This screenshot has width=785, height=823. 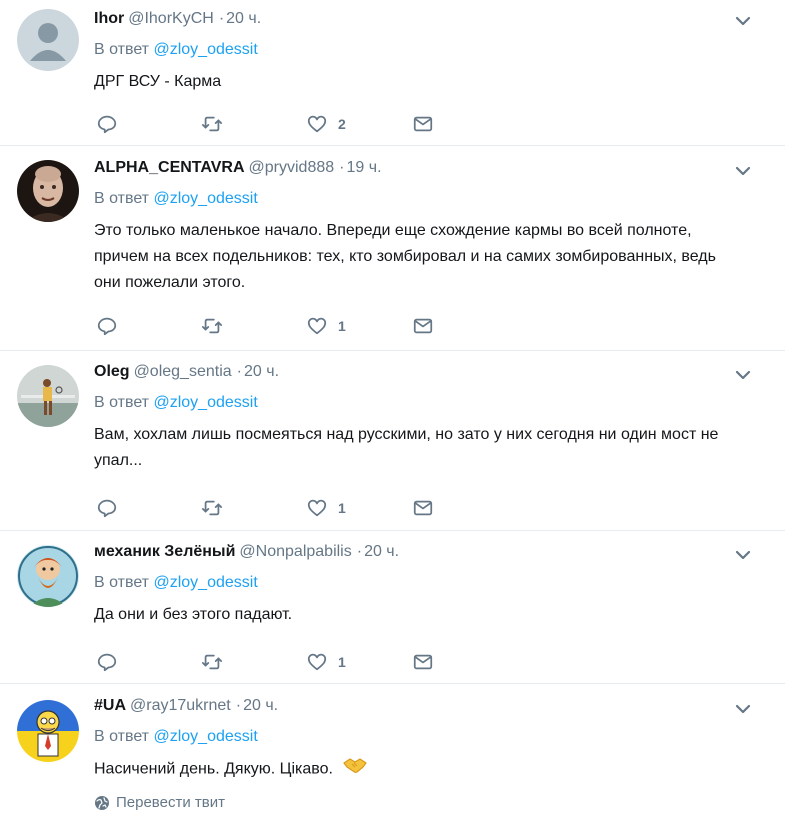 What do you see at coordinates (102, 802) in the screenshot?
I see `globe-icon` at bounding box center [102, 802].